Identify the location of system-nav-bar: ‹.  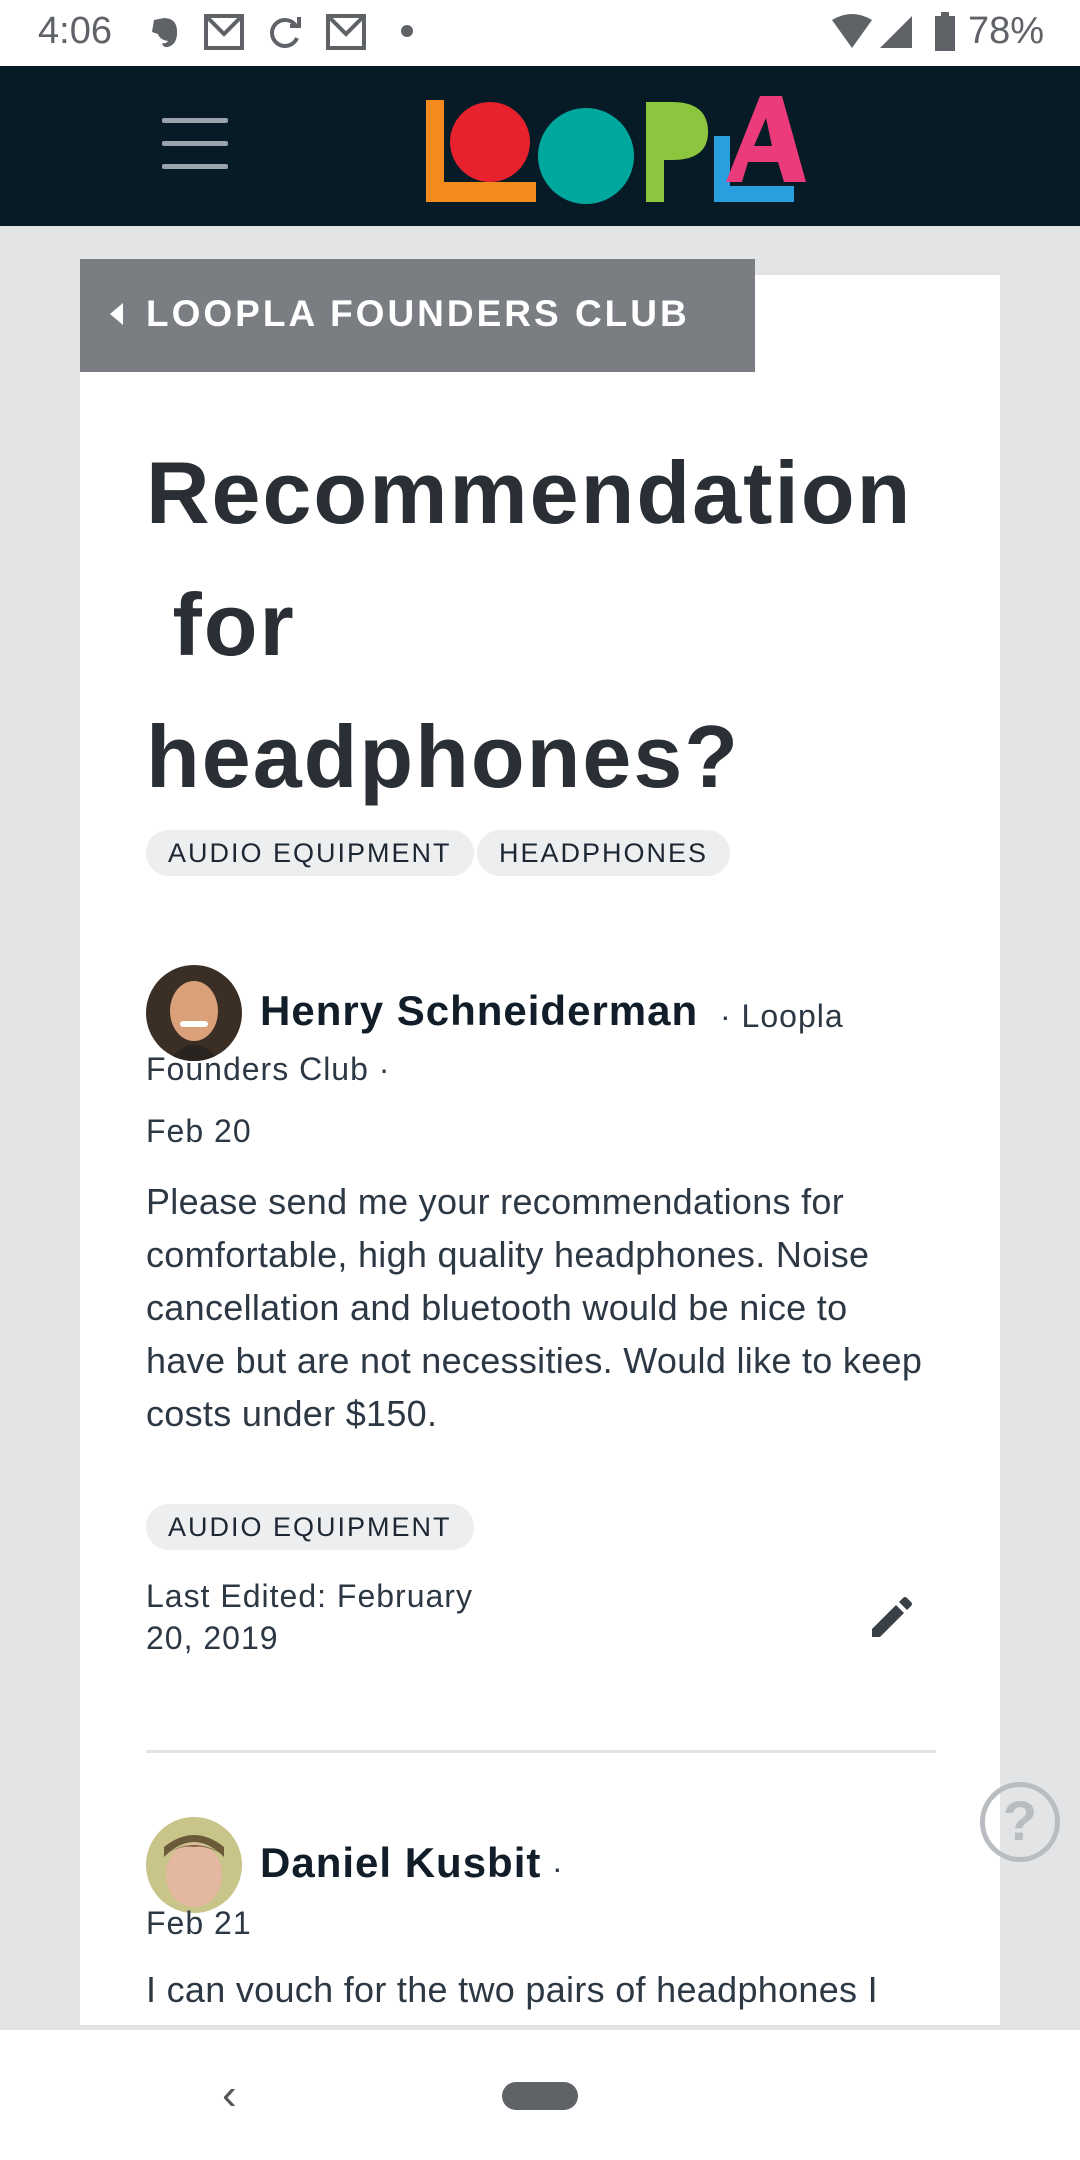
(540, 2095).